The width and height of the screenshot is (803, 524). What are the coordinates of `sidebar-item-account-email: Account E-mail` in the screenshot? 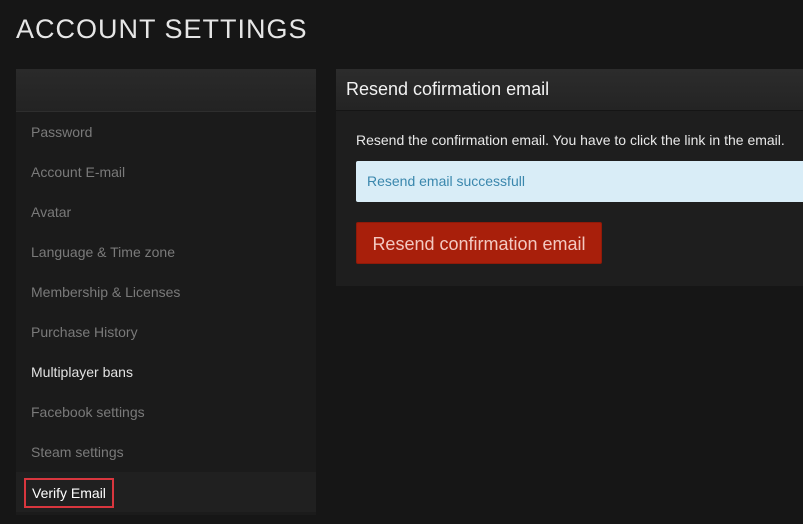 It's located at (166, 172).